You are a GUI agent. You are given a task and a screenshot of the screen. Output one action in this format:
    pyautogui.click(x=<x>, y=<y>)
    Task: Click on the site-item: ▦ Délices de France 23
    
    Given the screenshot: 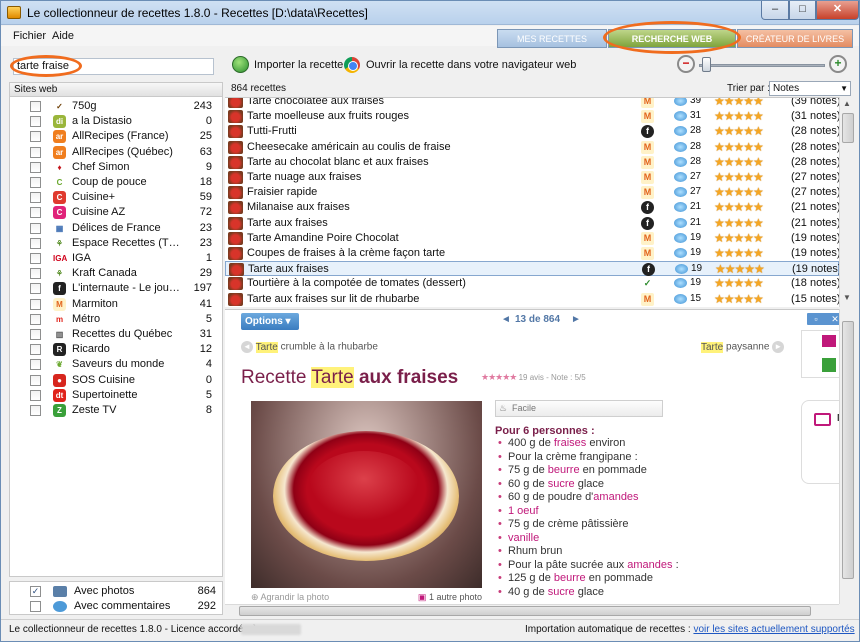 What is the action you would take?
    pyautogui.click(x=116, y=228)
    